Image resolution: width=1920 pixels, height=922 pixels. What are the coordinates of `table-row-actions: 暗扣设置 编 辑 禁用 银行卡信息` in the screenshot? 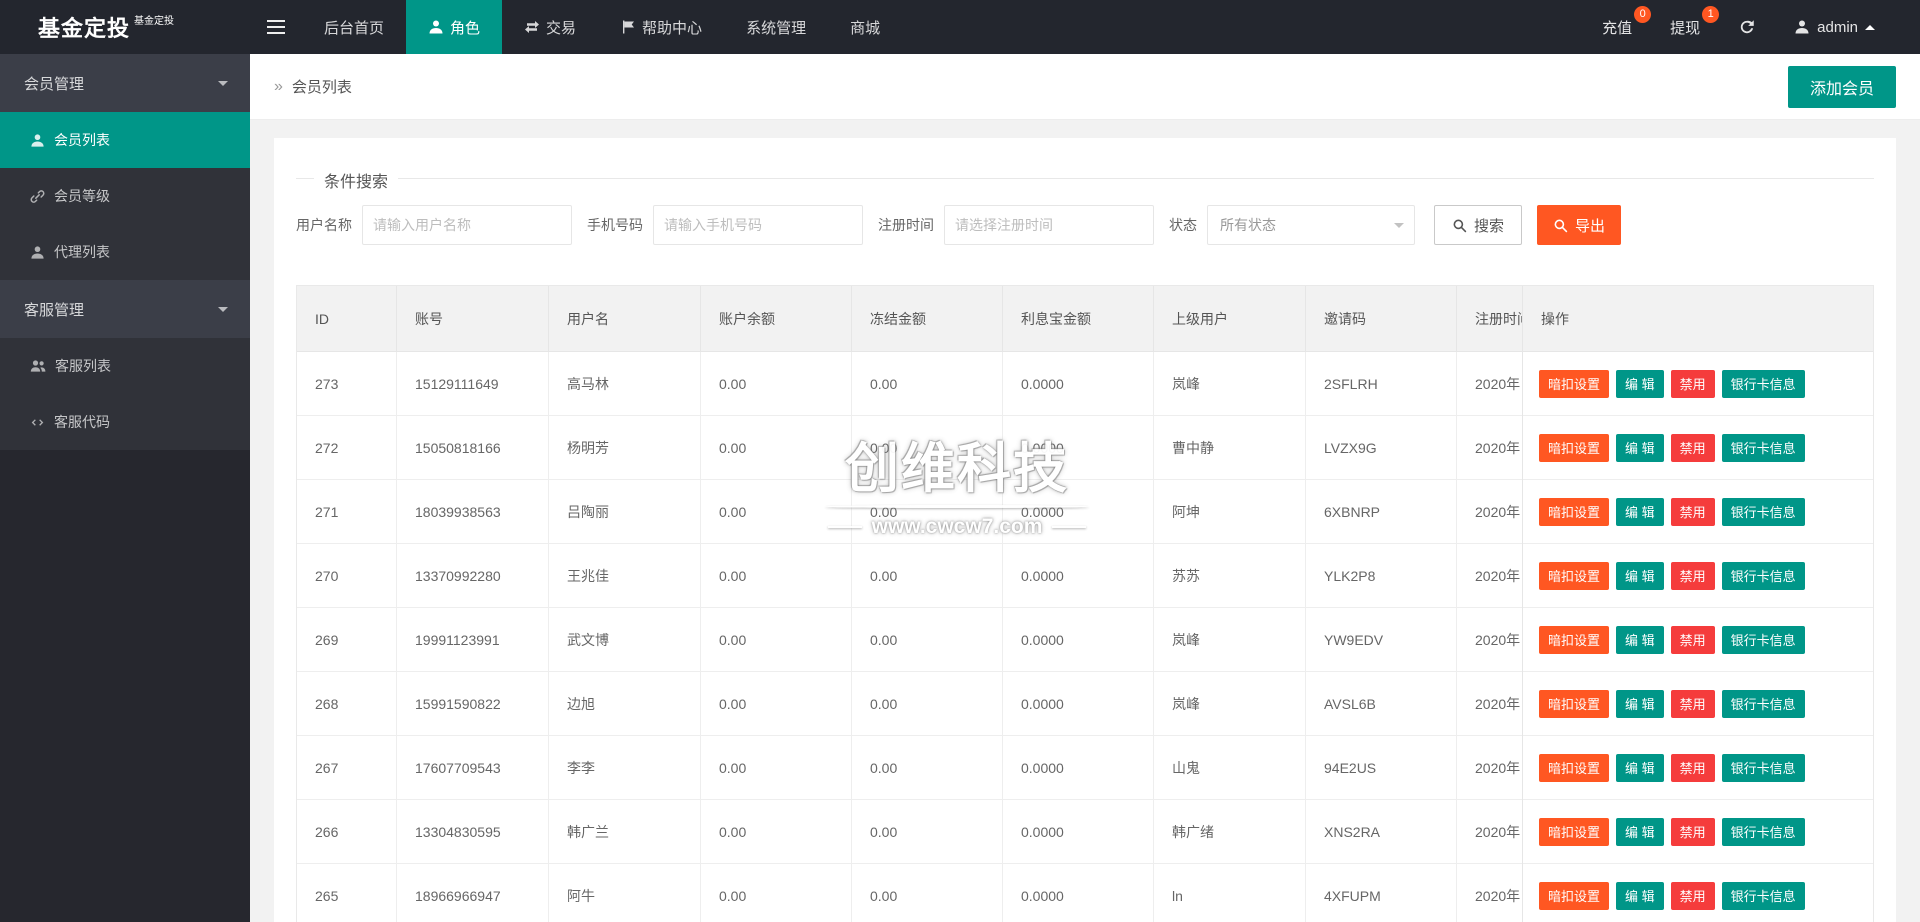 It's located at (1698, 448).